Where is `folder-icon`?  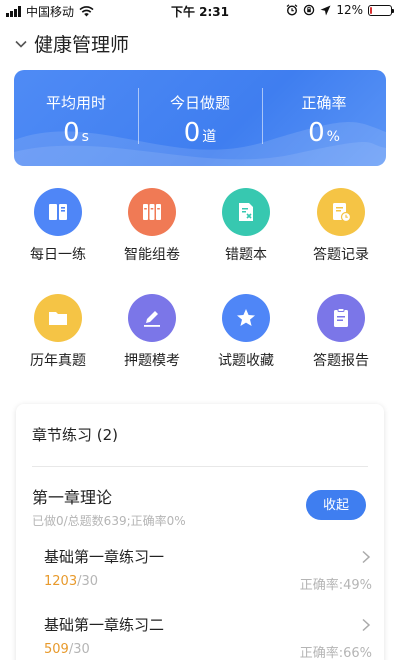 folder-icon is located at coordinates (58, 318).